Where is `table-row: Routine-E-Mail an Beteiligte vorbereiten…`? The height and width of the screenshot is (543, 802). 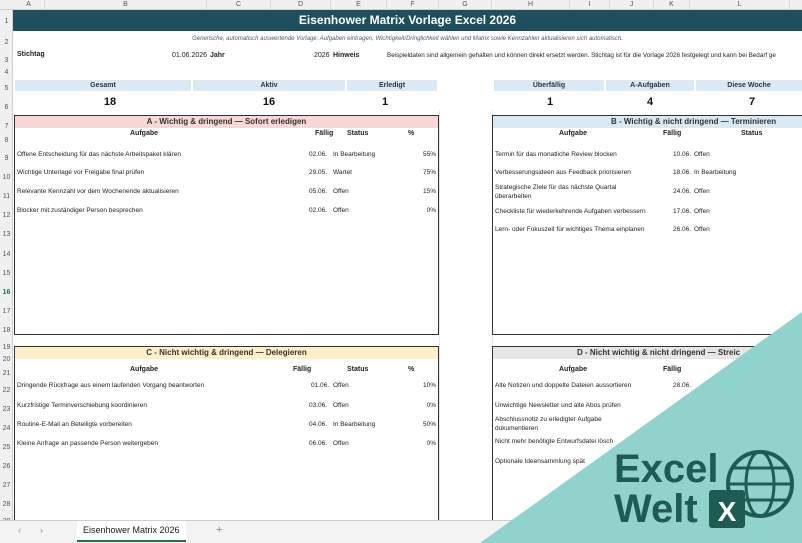 table-row: Routine-E-Mail an Beteiligte vorbereiten… is located at coordinates (226, 426).